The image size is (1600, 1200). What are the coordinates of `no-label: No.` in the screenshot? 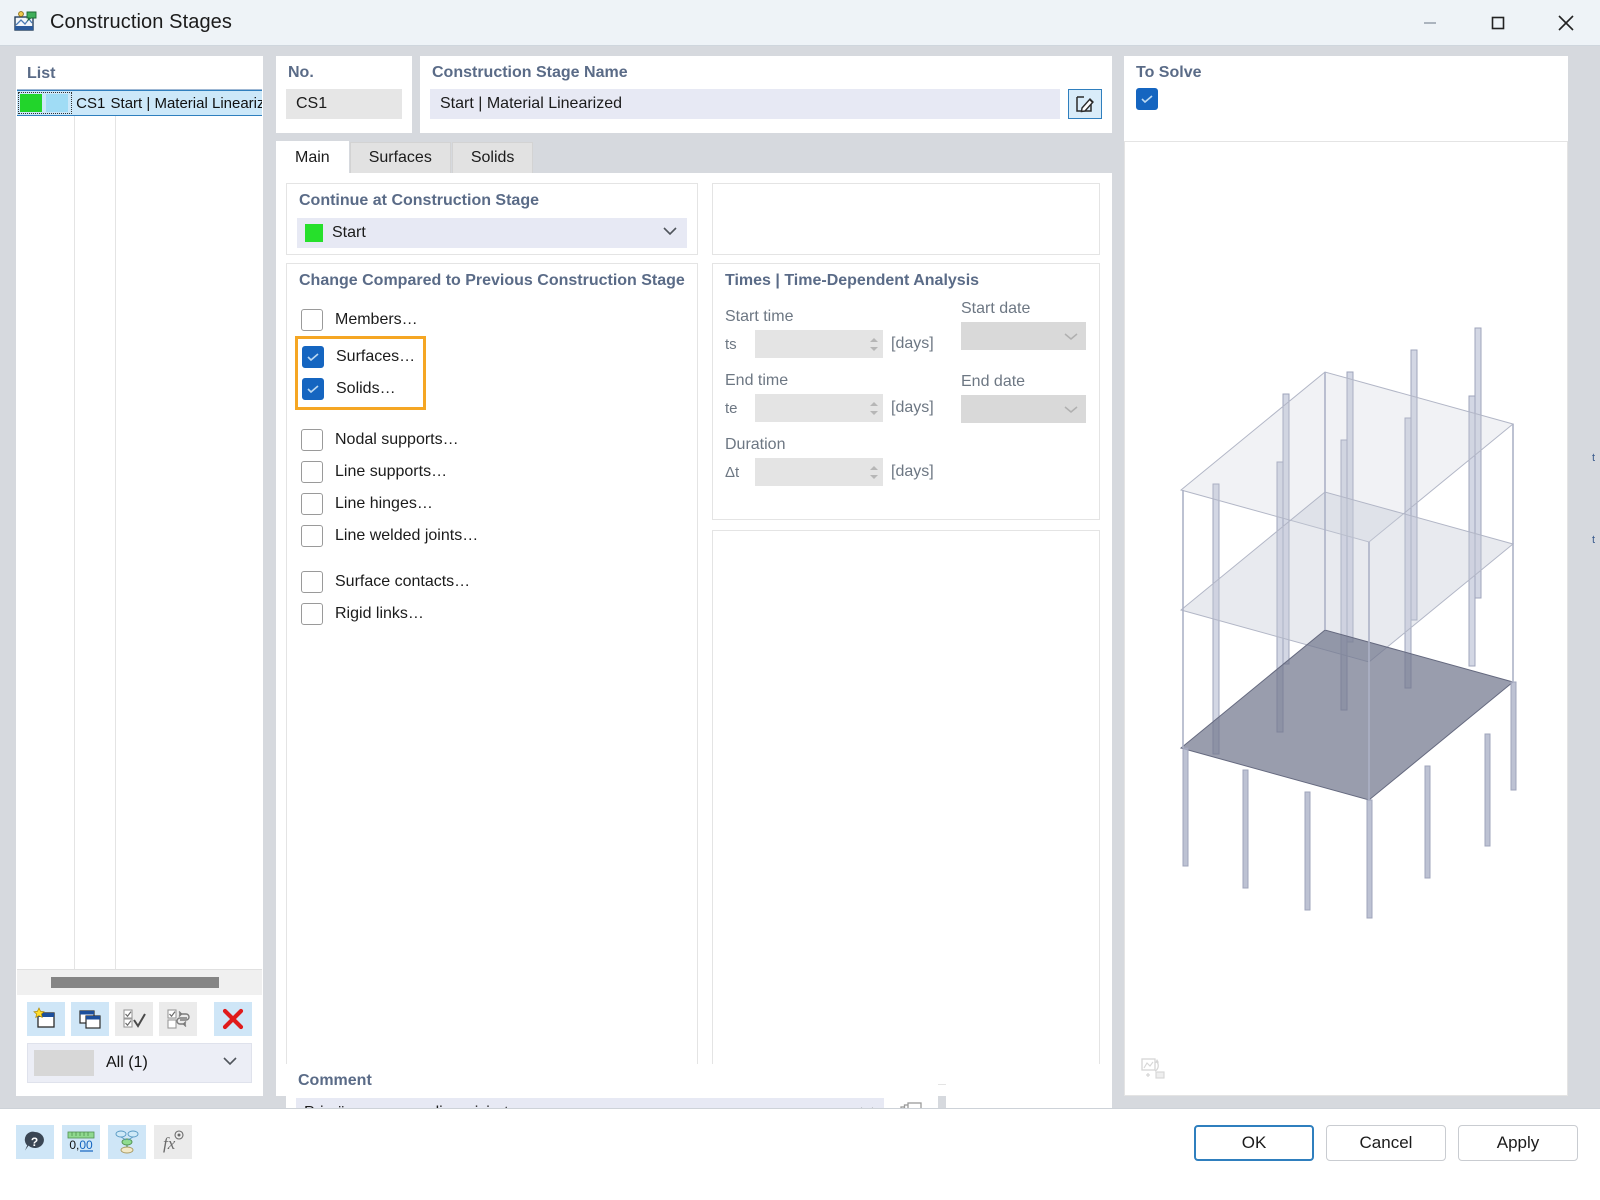 It's located at (301, 72).